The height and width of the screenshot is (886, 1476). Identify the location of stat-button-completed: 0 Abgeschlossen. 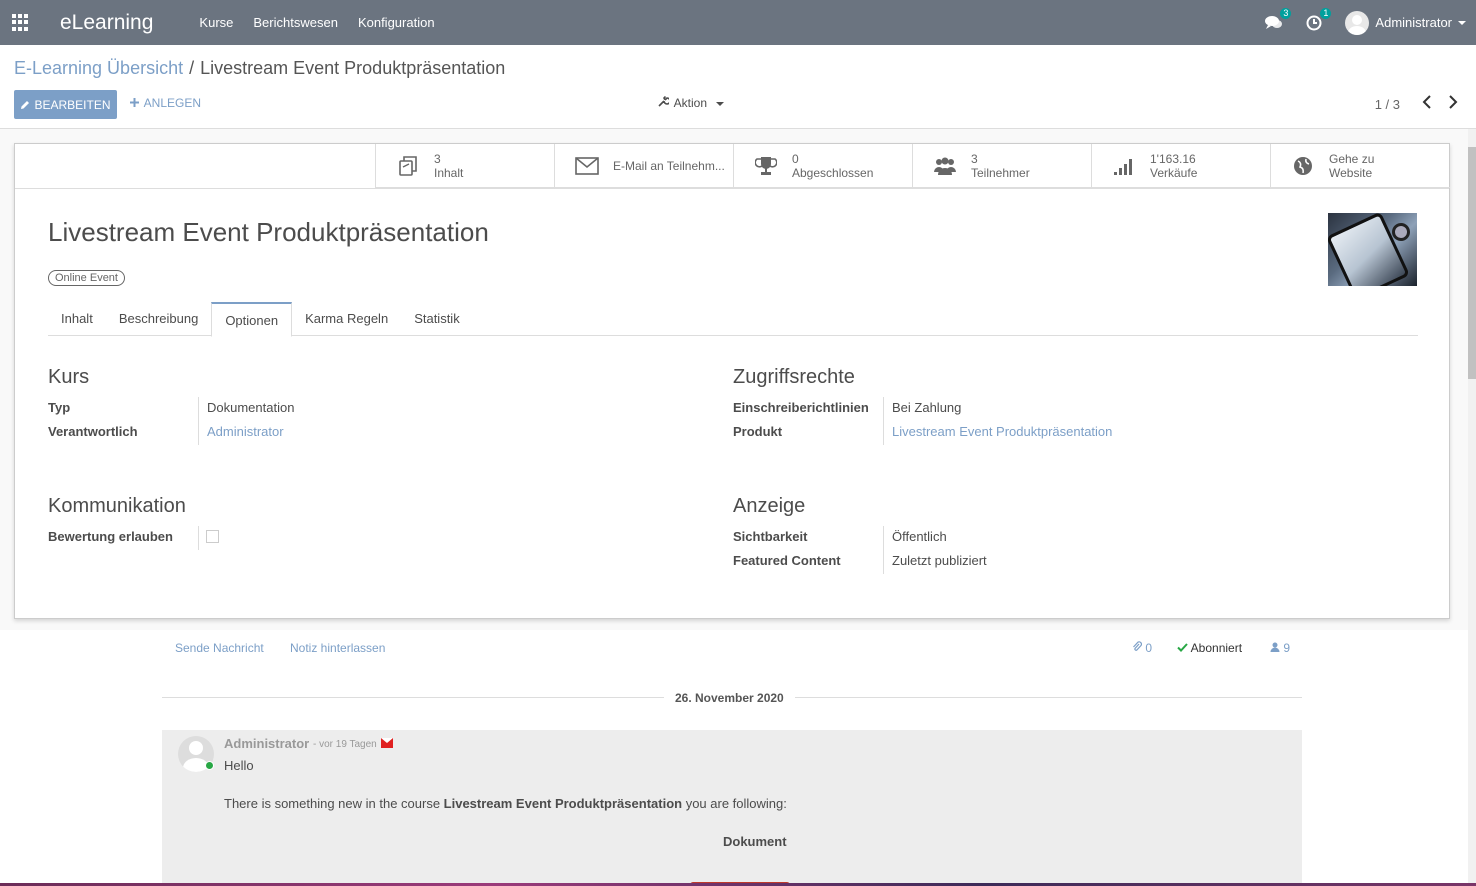
(822, 166).